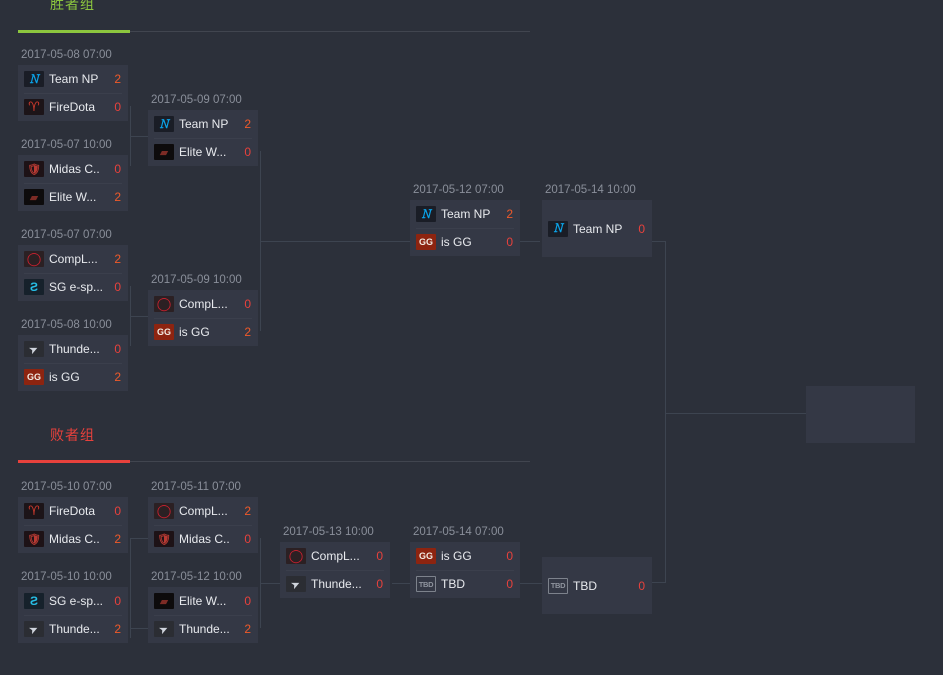  I want to click on match-wb-r2-m1: 2017-05-09 07:00 Team NP 2 Elite W... 0, so click(203, 129).